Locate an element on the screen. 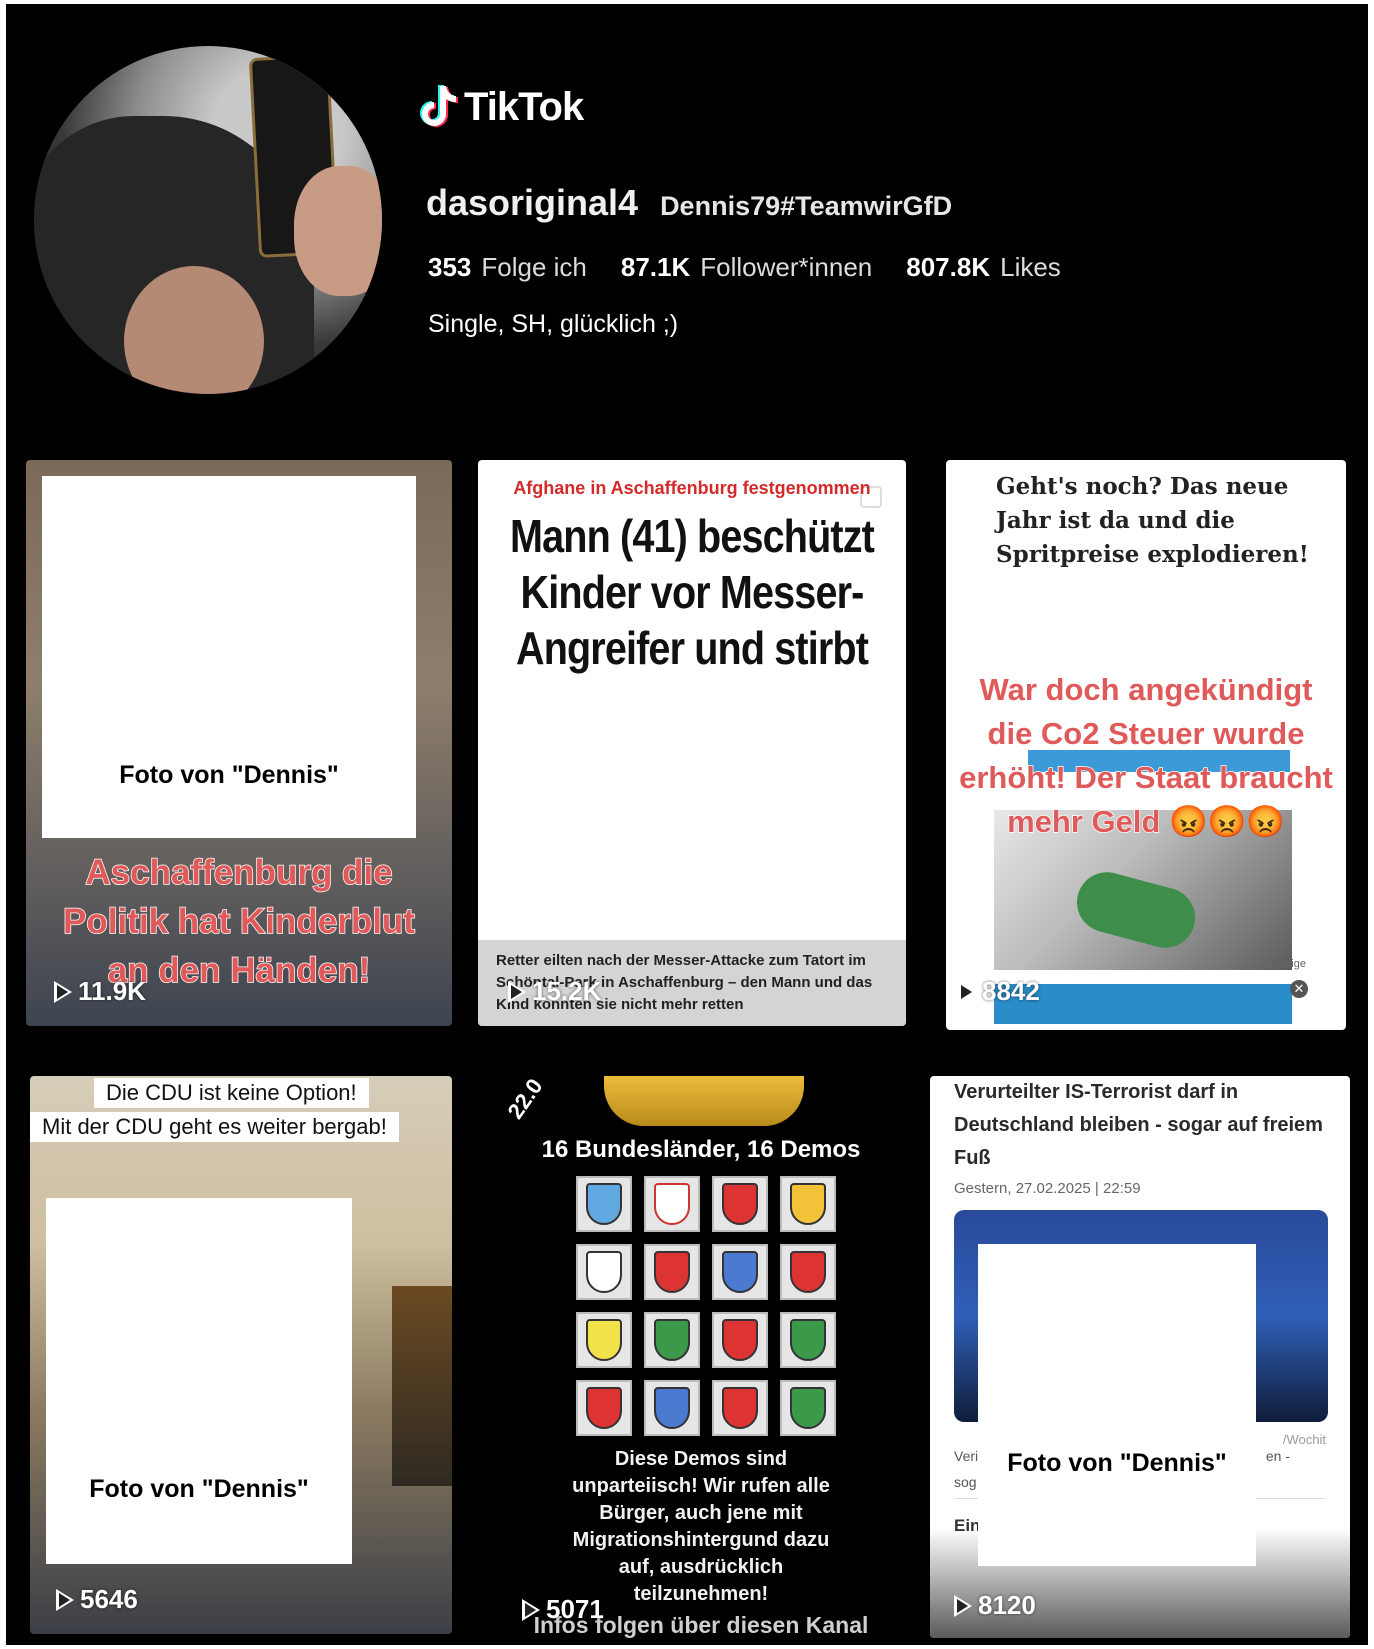  view-count: 15.2K is located at coordinates (554, 991).